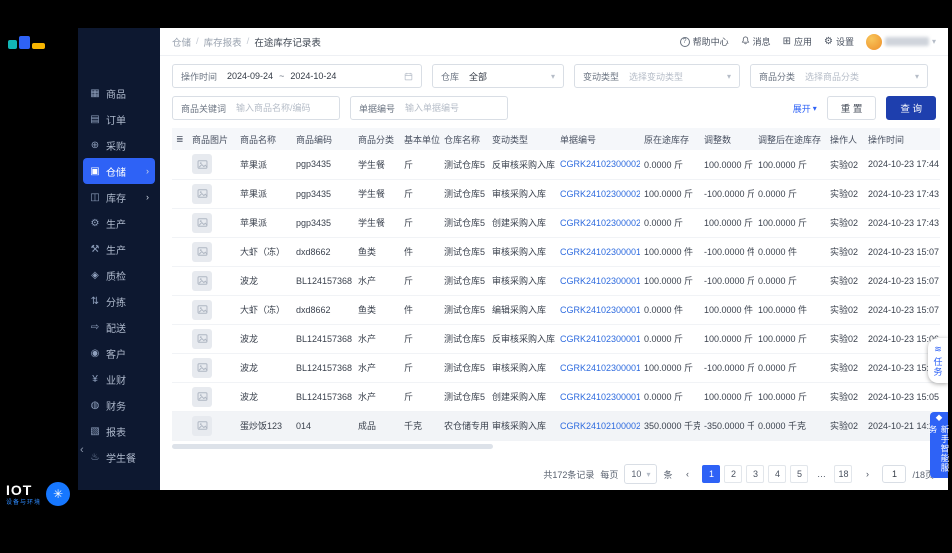 This screenshot has width=952, height=553. Describe the element at coordinates (147, 197) in the screenshot. I see `chevron-right-icon: ›` at that location.